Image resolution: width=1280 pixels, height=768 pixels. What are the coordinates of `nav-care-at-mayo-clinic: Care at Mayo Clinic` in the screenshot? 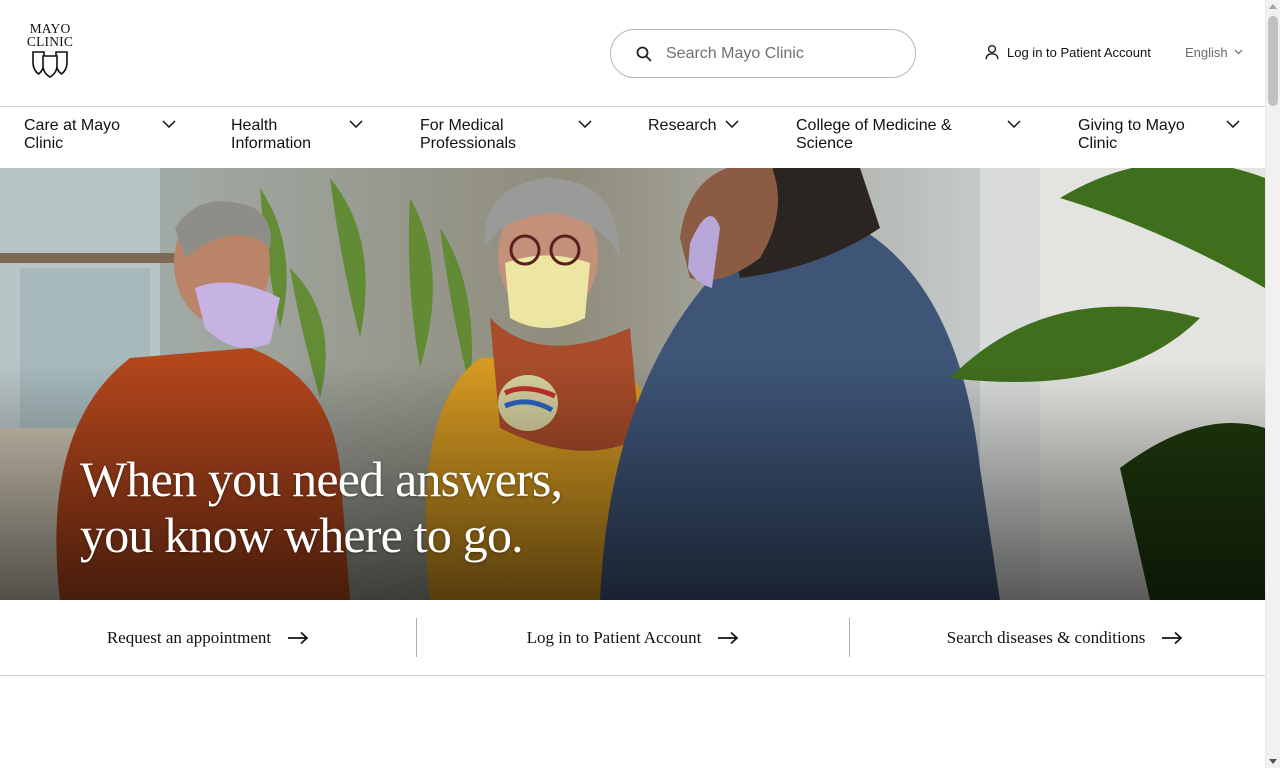 It's located at (100, 135).